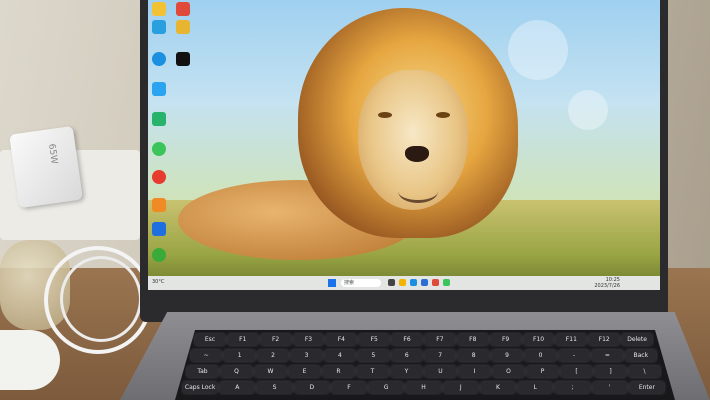 This screenshot has width=710, height=400. Describe the element at coordinates (406, 371) in the screenshot. I see `key-2-6: Y` at that location.